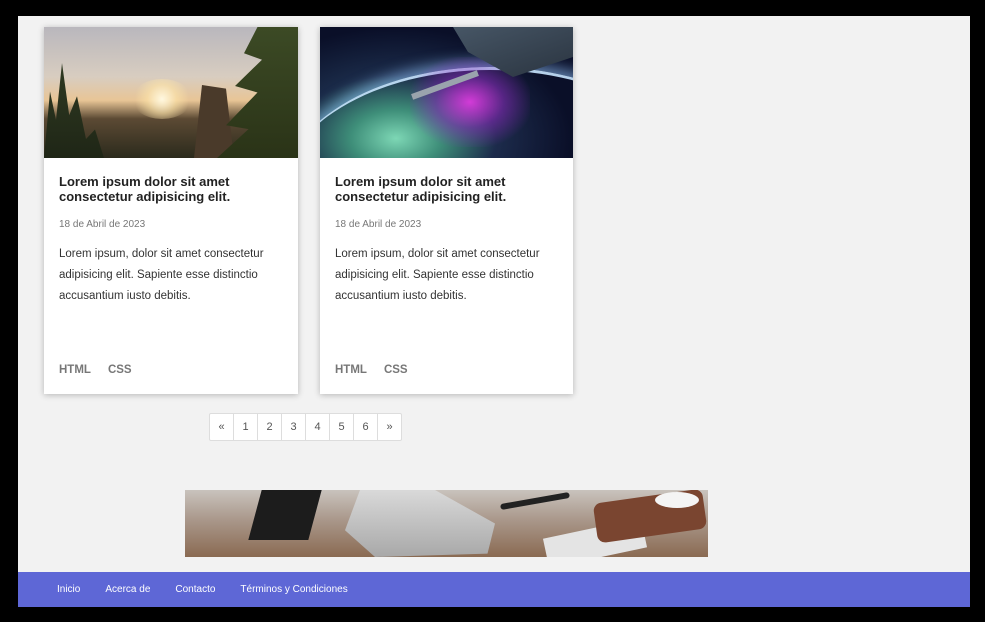 The width and height of the screenshot is (985, 622). I want to click on desk-banner-image, so click(446, 523).